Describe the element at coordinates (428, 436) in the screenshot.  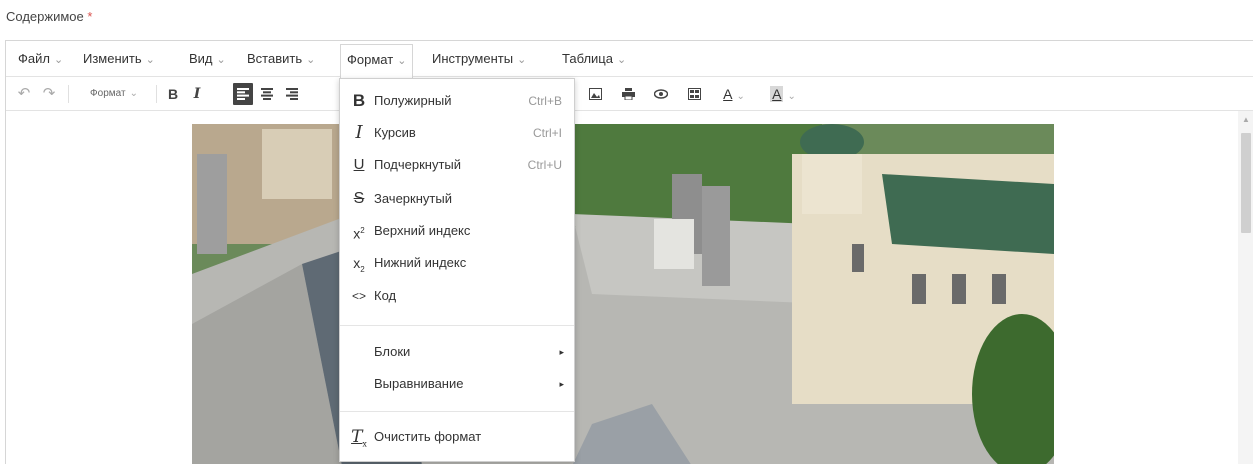
I see `menu-item-label: Очистить формат` at that location.